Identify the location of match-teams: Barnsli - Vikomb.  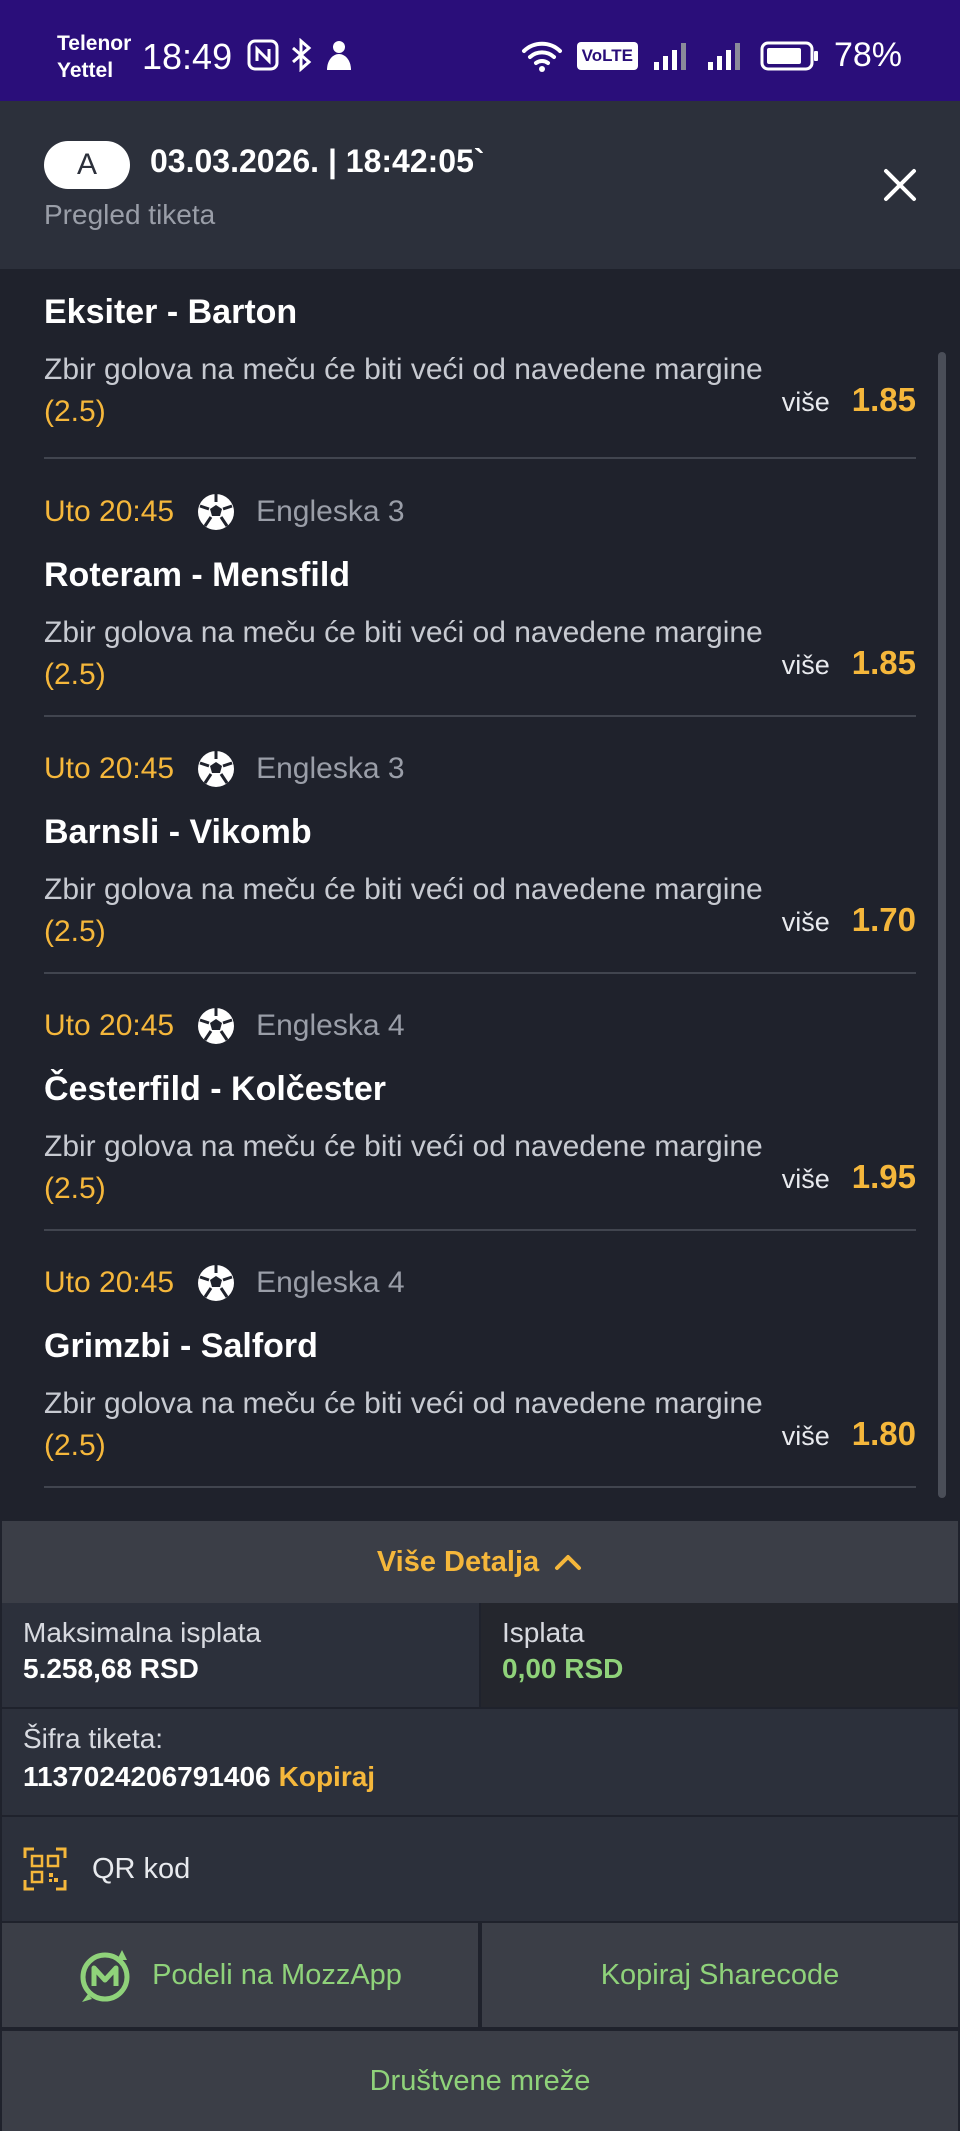
(178, 832).